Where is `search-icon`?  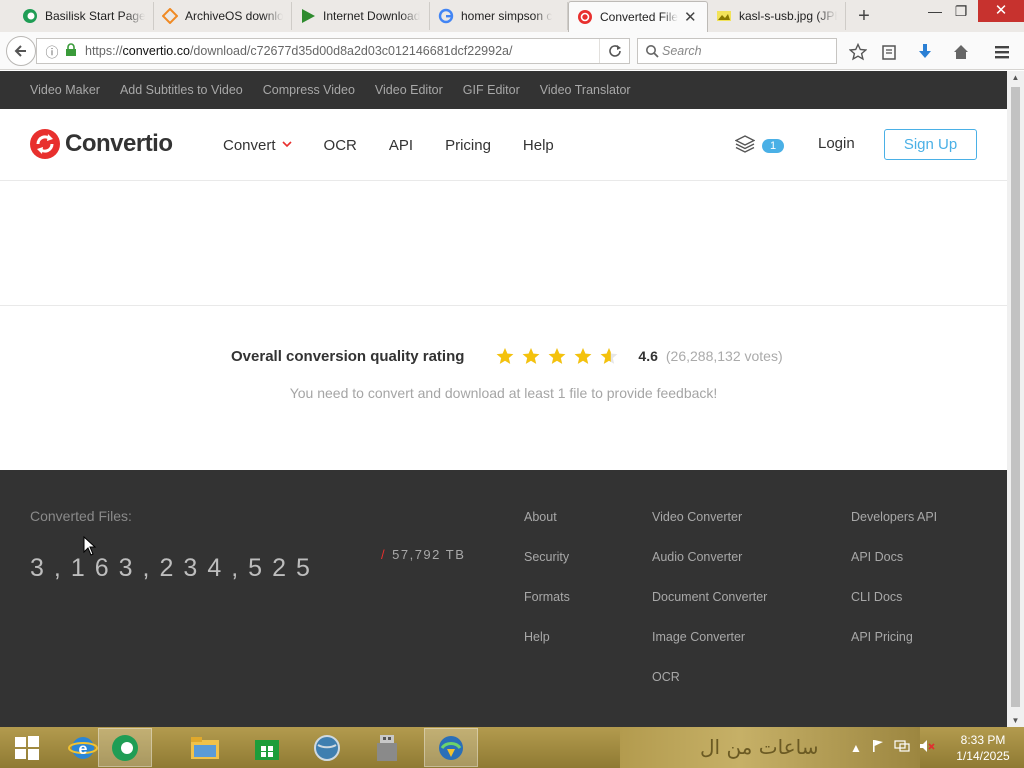
search-icon is located at coordinates (652, 51).